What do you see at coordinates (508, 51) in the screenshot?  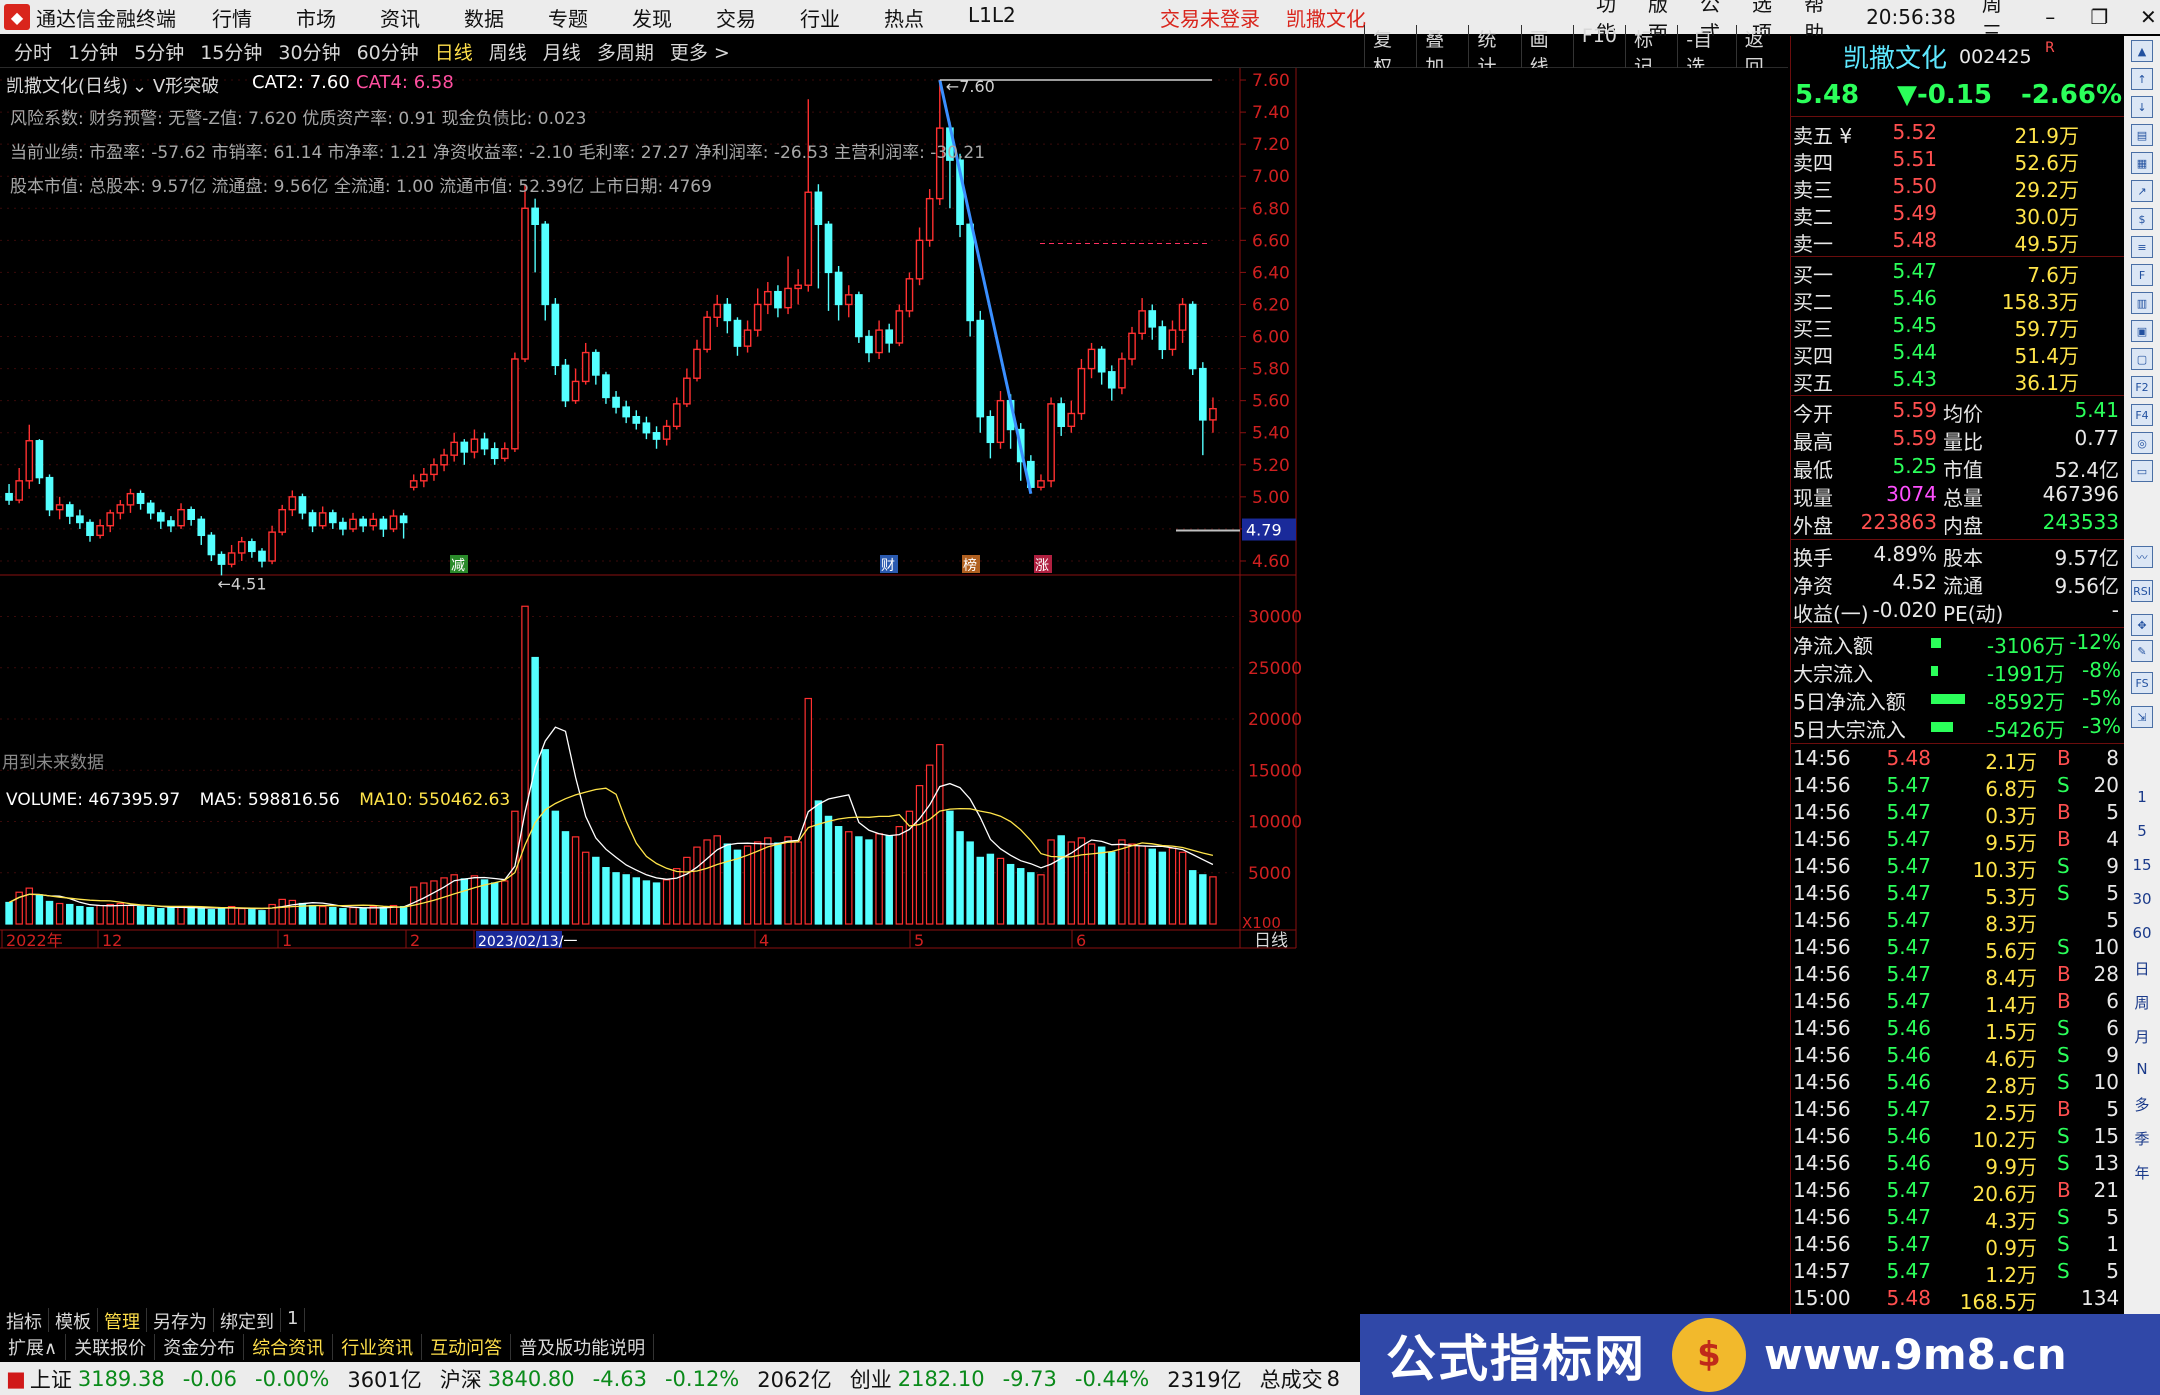 I see `period-tab-7: 周线` at bounding box center [508, 51].